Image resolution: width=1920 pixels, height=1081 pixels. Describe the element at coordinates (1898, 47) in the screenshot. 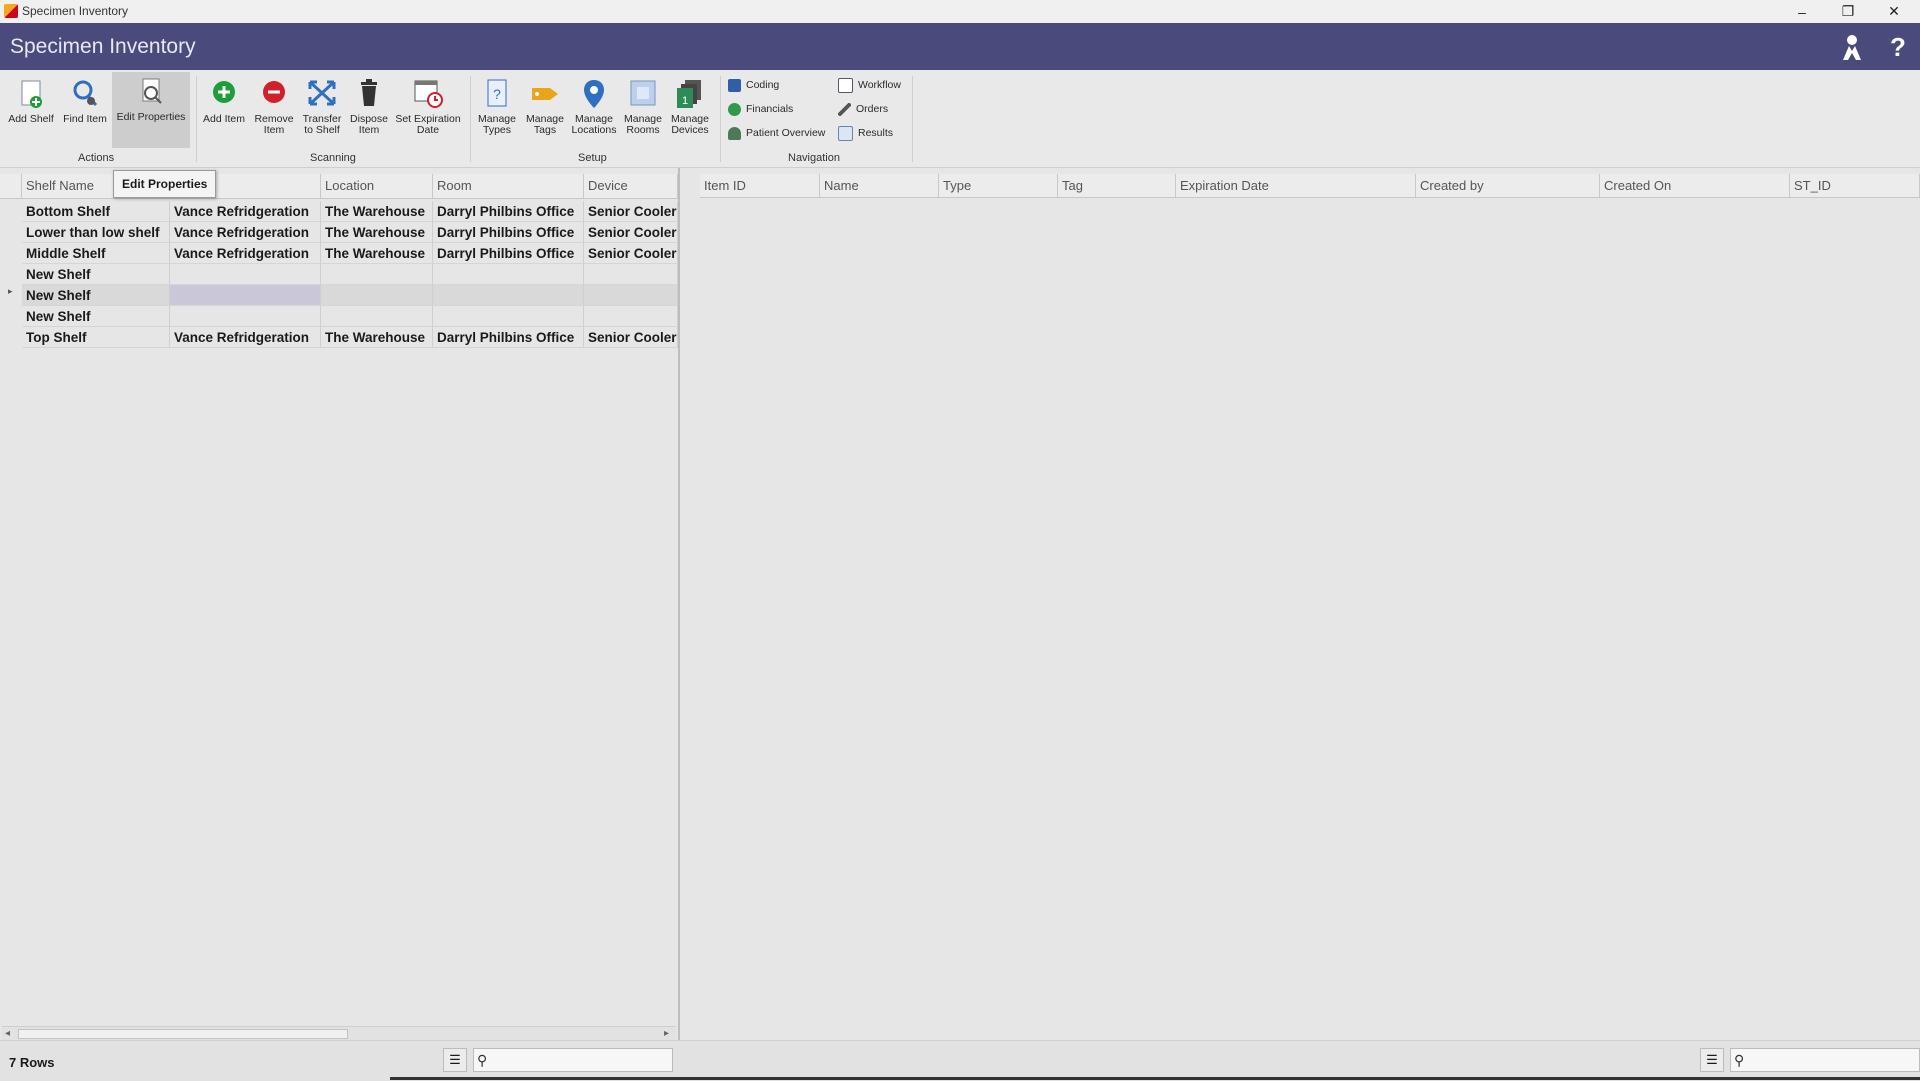

I see `help-icon: ?` at that location.